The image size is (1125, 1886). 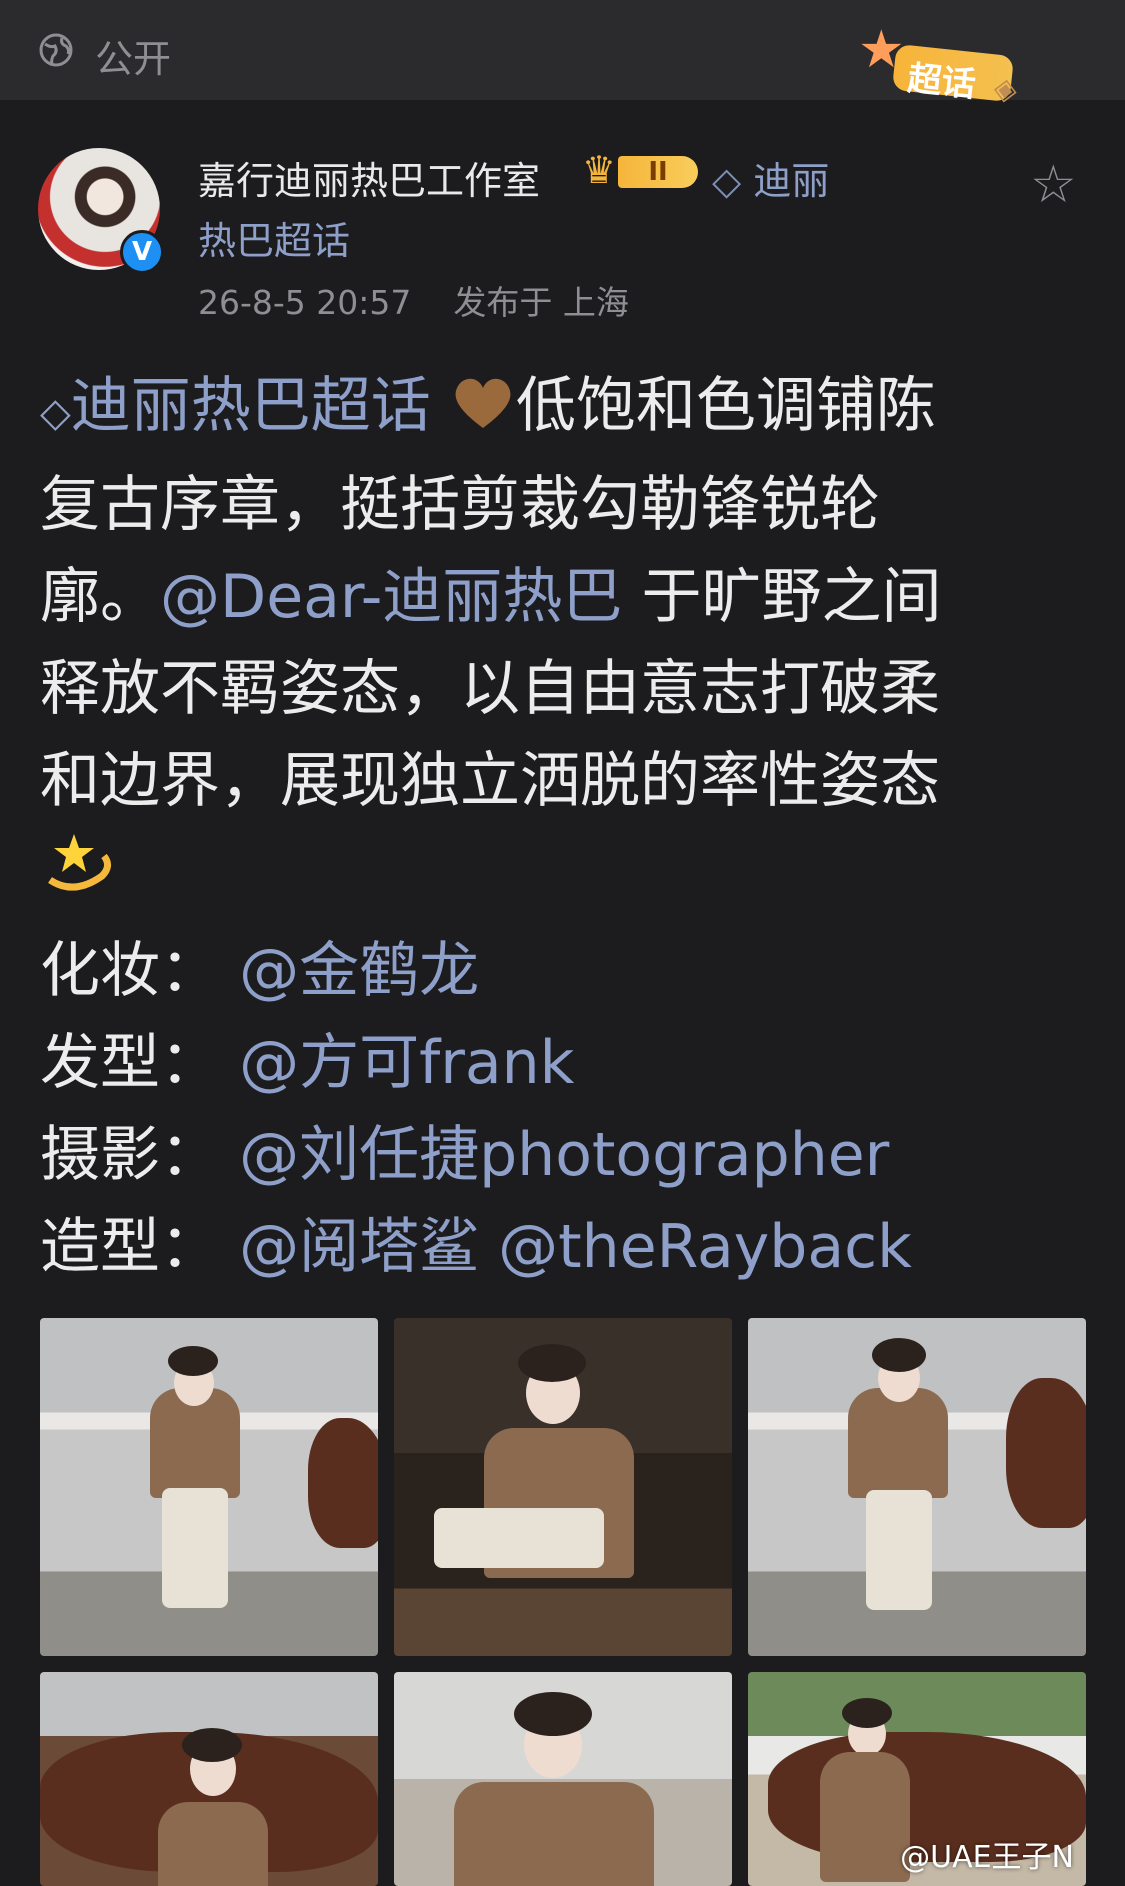 What do you see at coordinates (130, 1247) in the screenshot?
I see `credit-role: 造型：` at bounding box center [130, 1247].